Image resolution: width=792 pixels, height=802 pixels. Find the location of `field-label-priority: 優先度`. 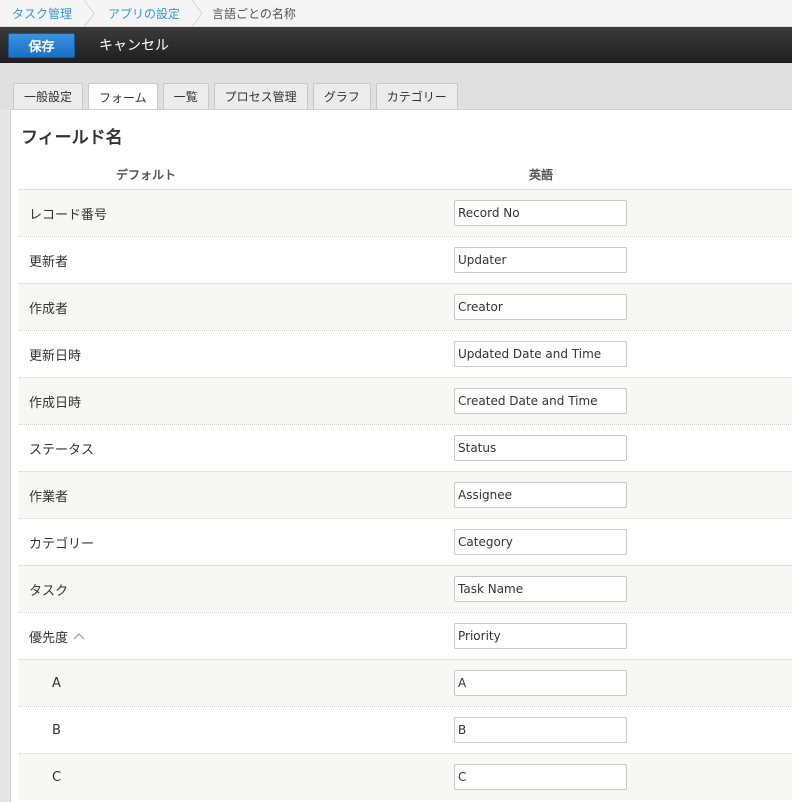

field-label-priority: 優先度 is located at coordinates (57, 636).